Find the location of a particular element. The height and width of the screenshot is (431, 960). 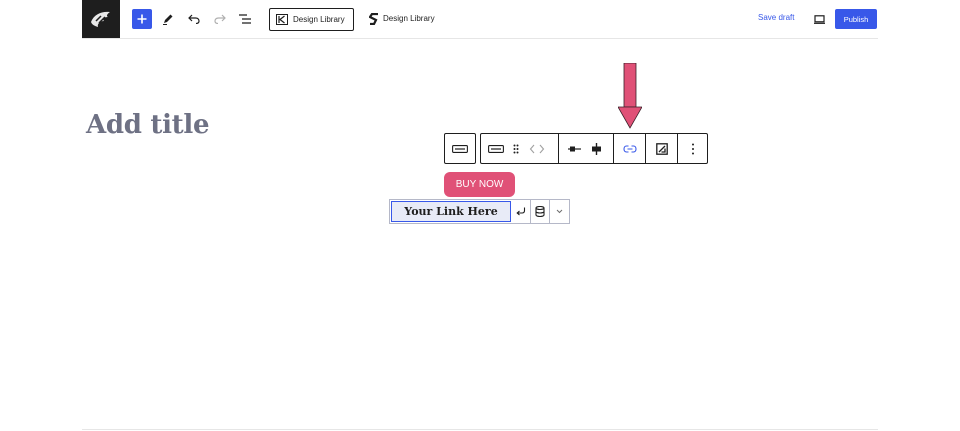

link-icon is located at coordinates (630, 148).